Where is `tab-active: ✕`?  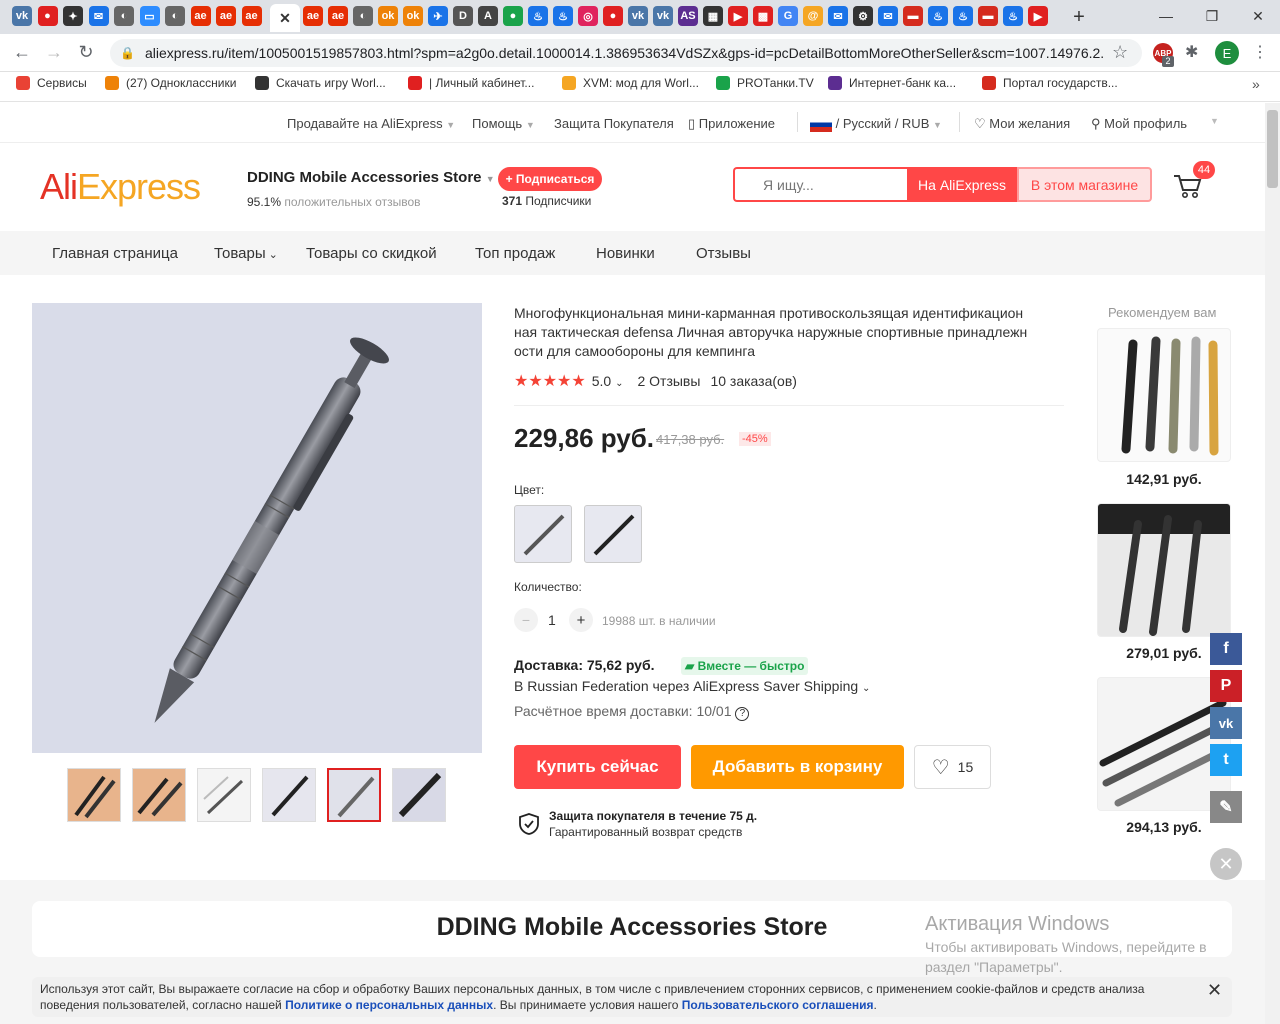 tab-active: ✕ is located at coordinates (285, 18).